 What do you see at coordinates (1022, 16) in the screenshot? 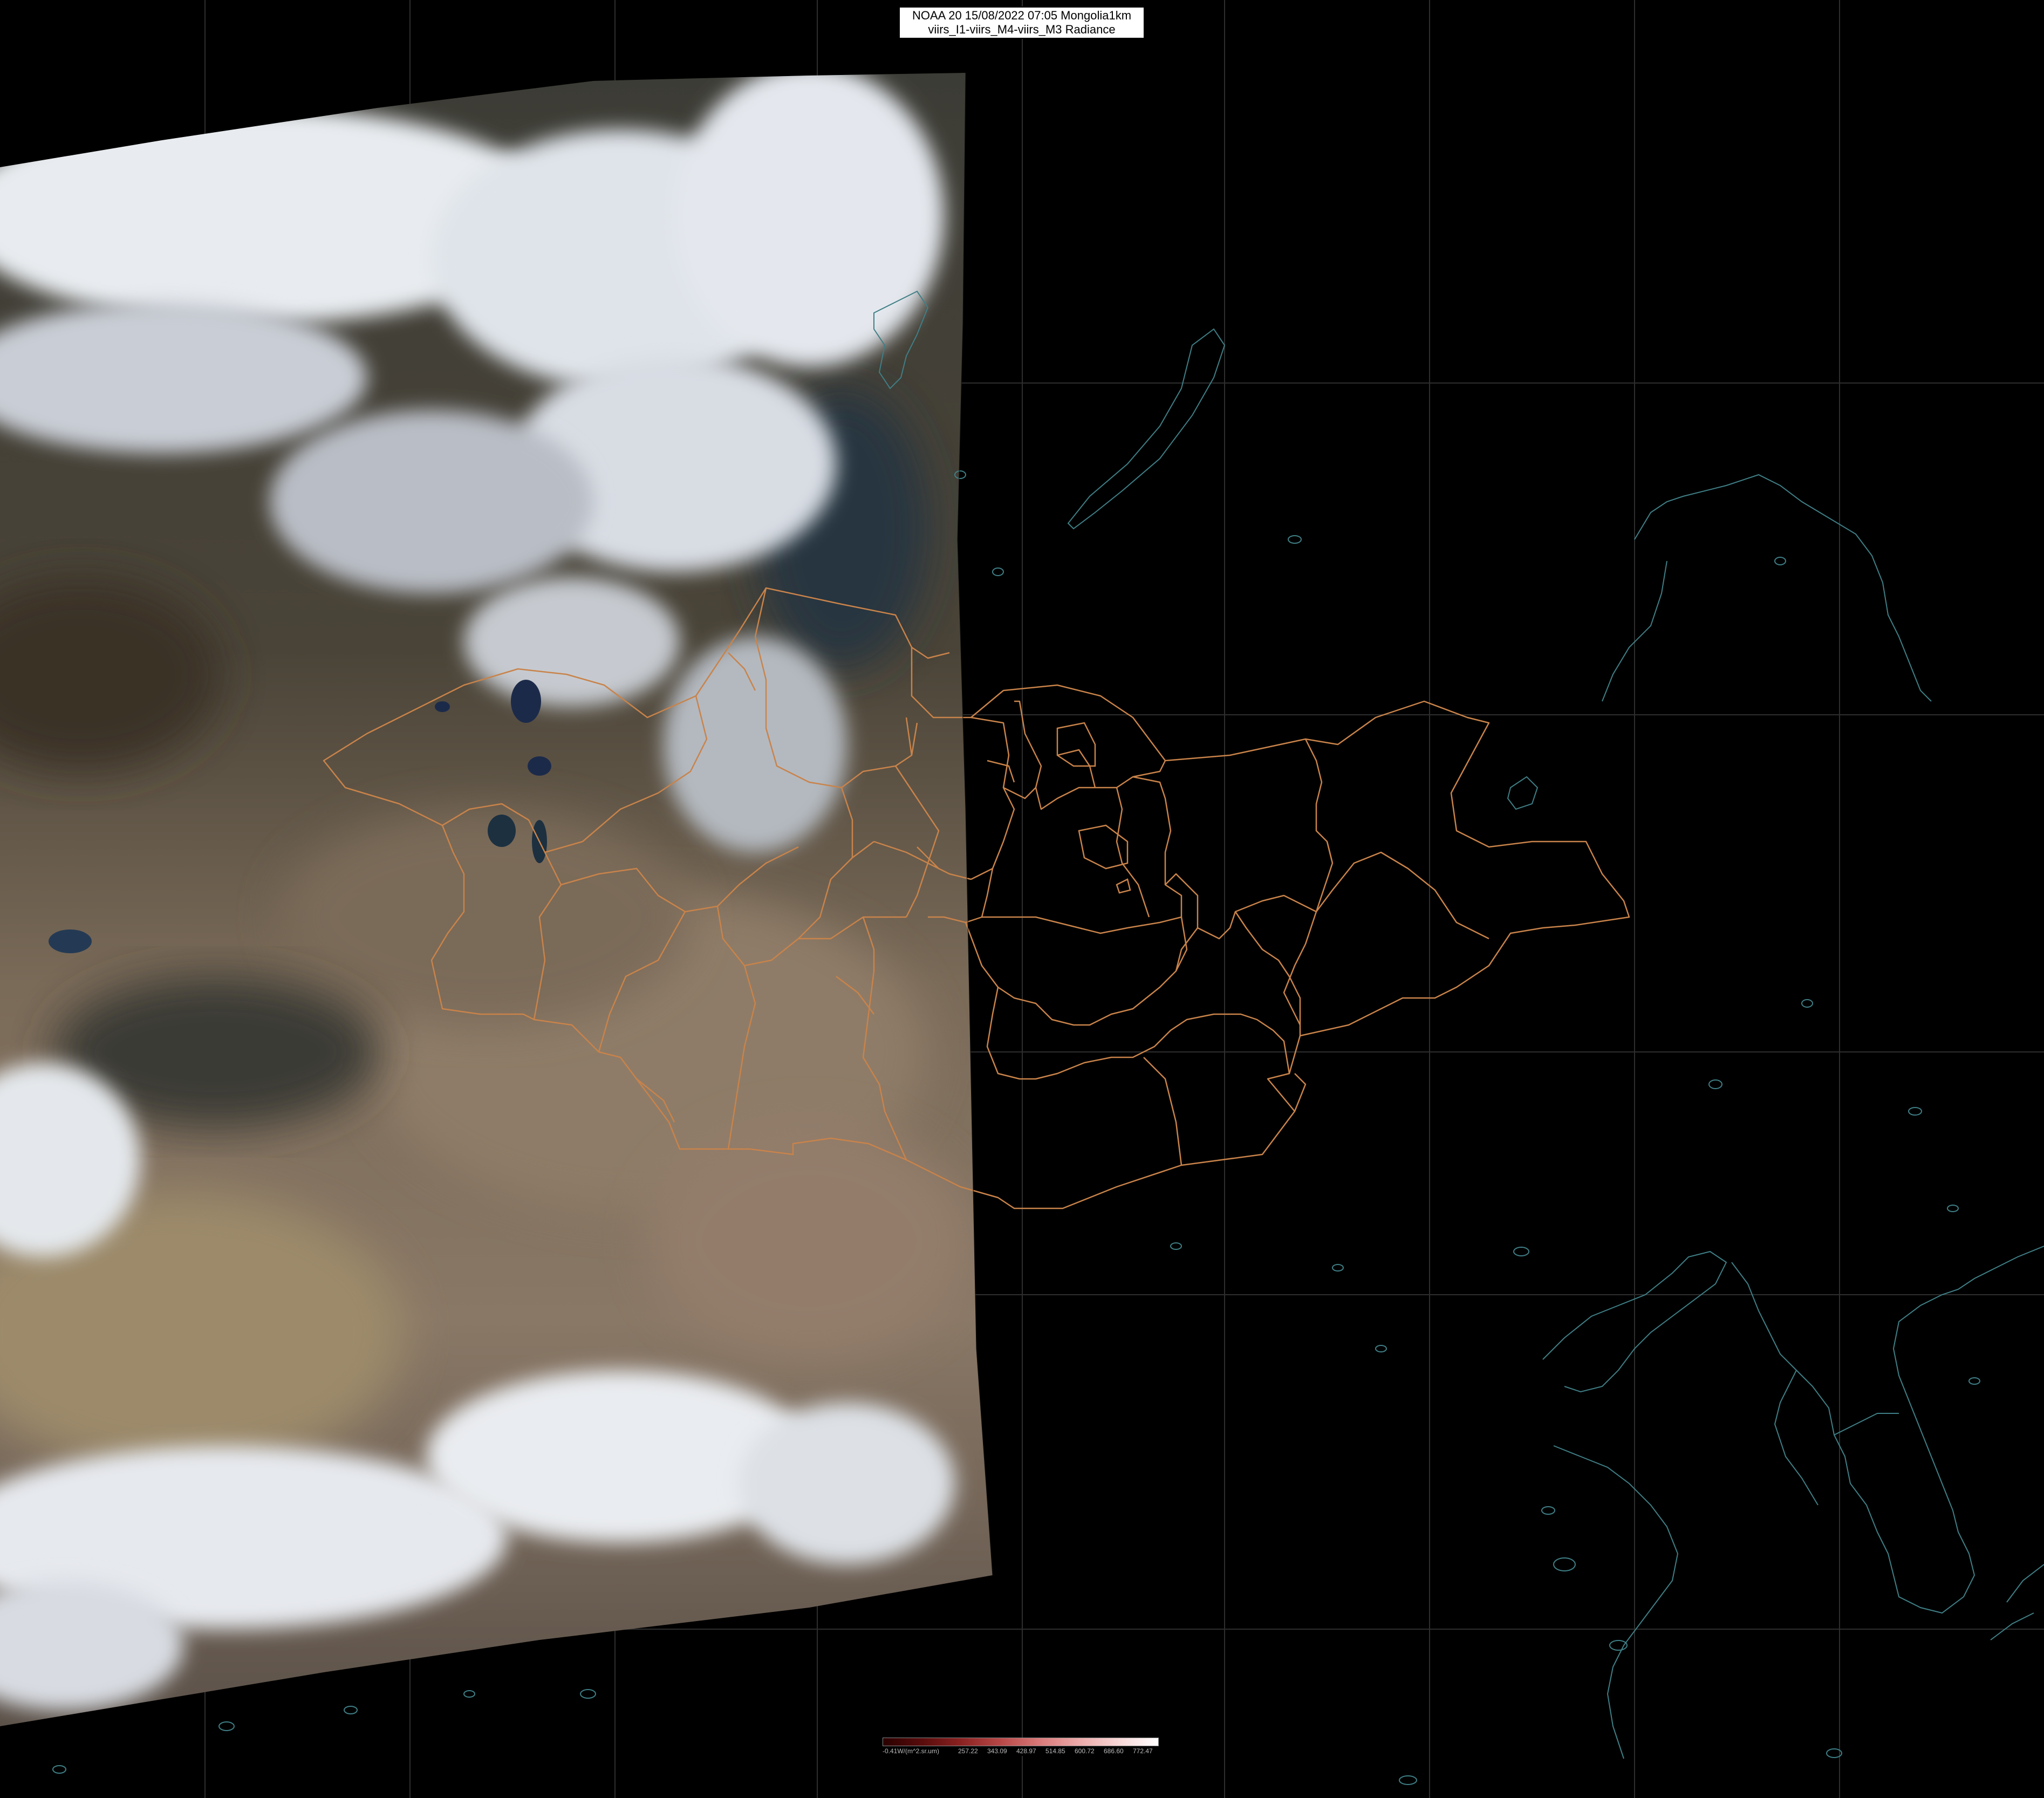
I see `title-line-1: NOAA 20 15/08/2022 07:05 Mongolia1km` at bounding box center [1022, 16].